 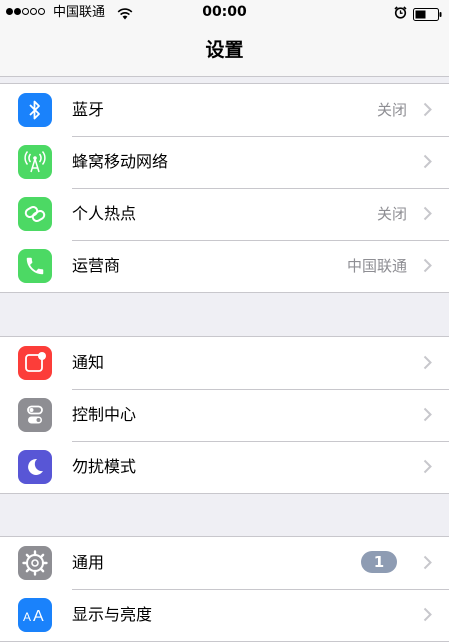 I want to click on settings-row-notifications: 通知, so click(x=224, y=363).